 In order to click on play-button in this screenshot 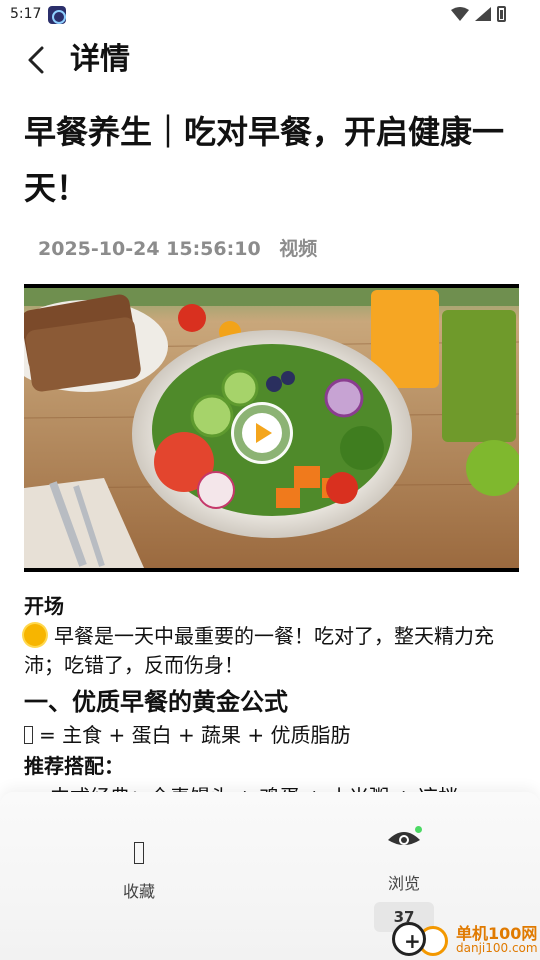, I will do `click(262, 433)`.